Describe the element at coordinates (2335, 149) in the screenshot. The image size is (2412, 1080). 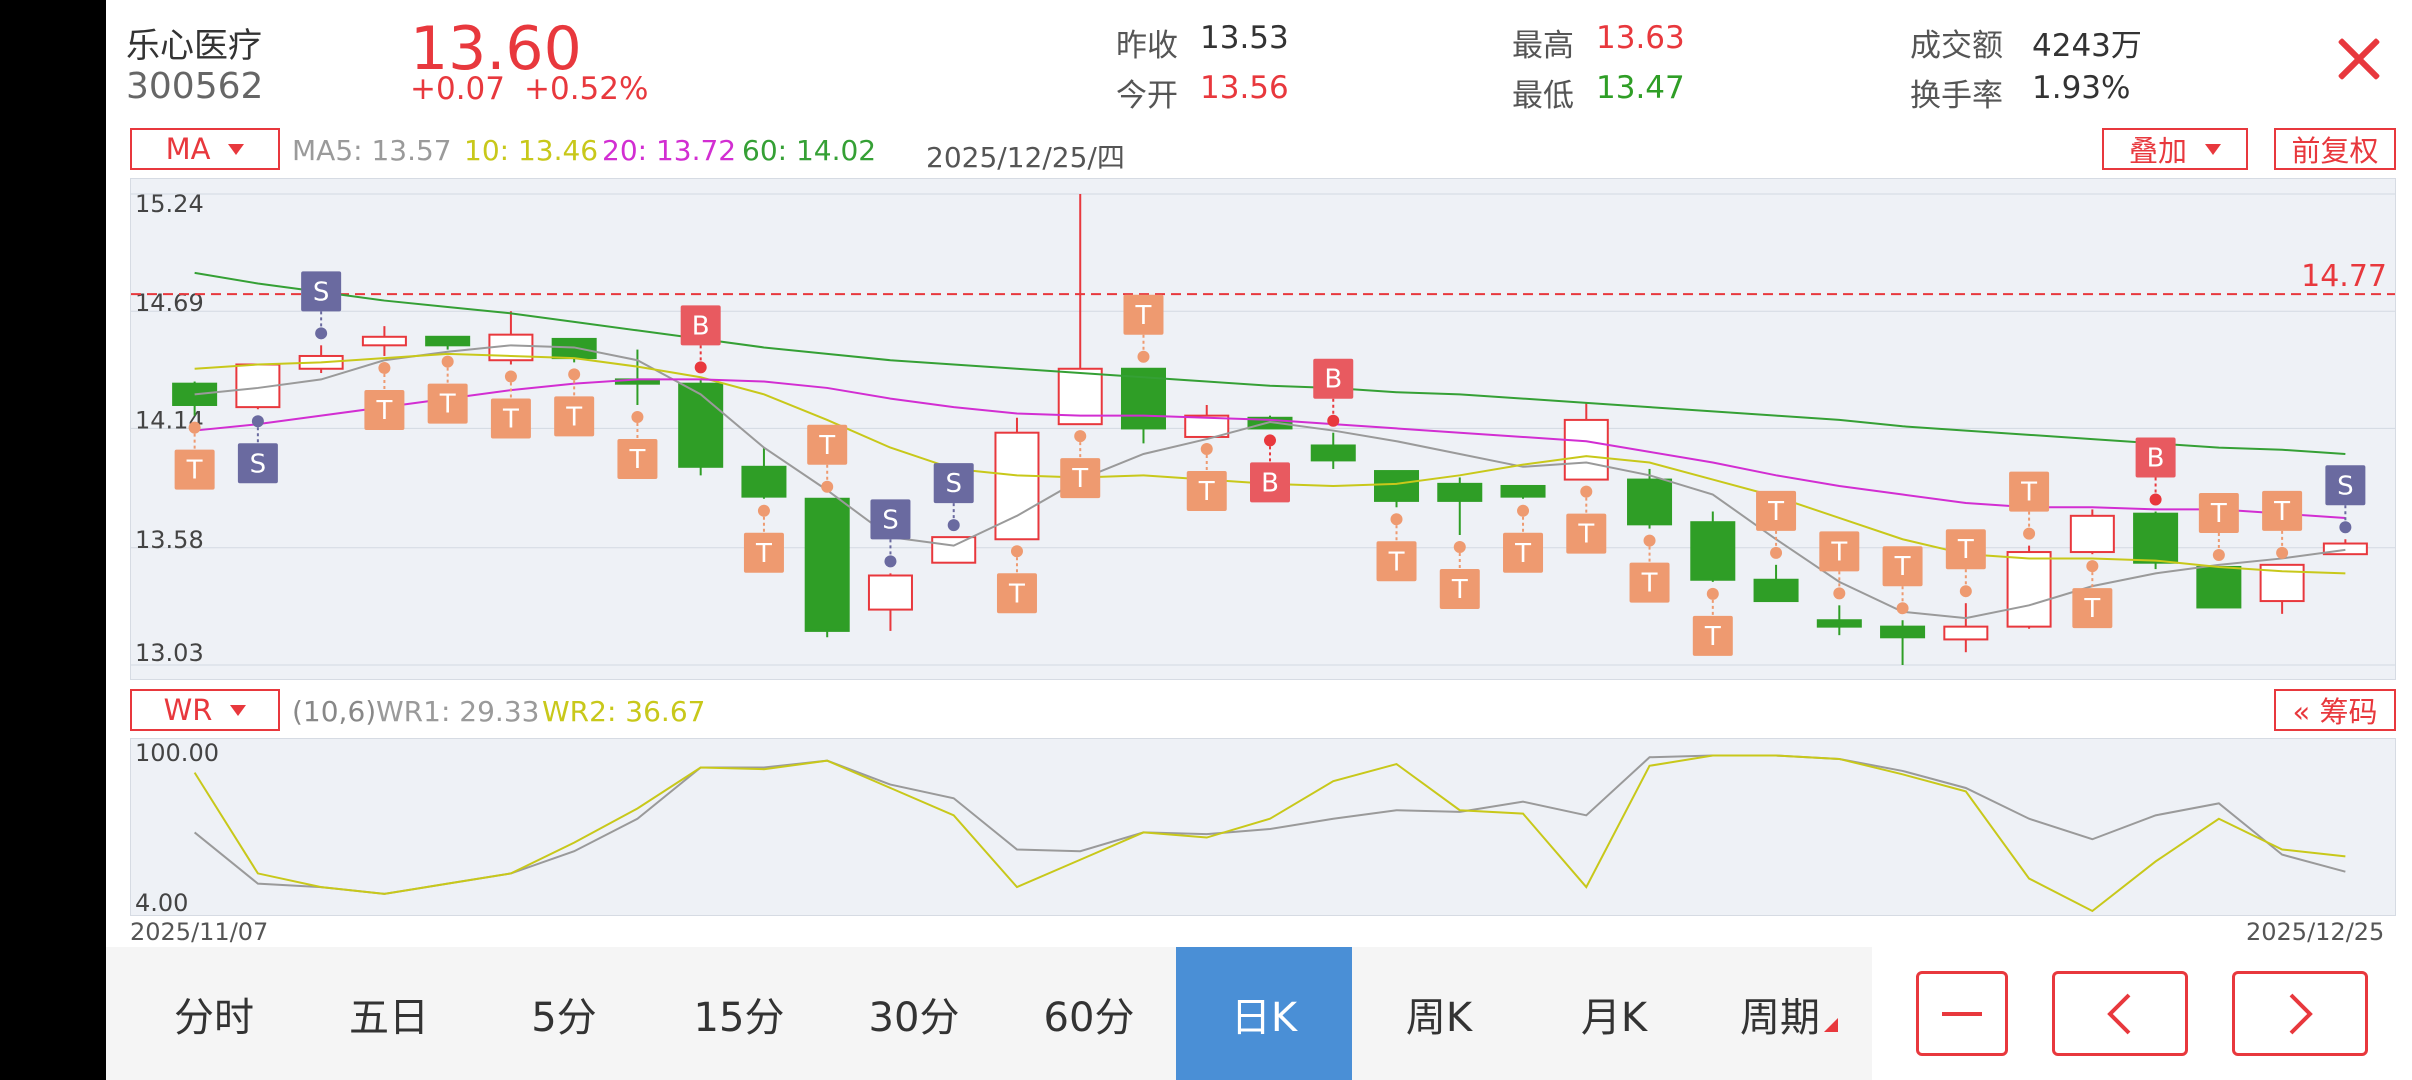
I see `adjust-button: 前复权` at that location.